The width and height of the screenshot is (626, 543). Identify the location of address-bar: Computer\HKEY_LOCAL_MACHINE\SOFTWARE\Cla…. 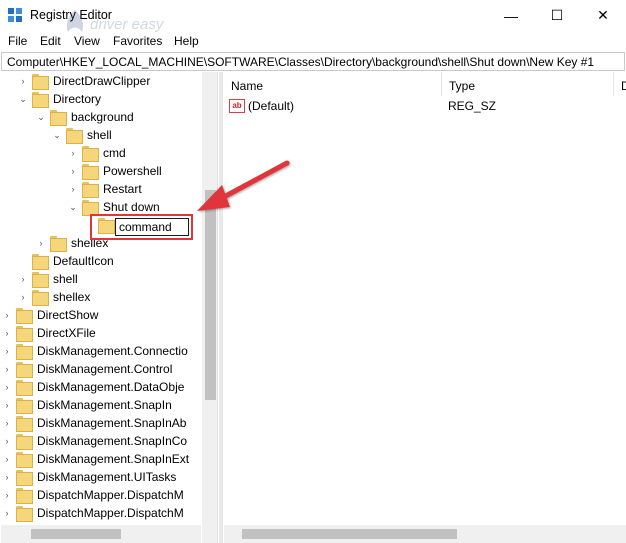
(313, 61).